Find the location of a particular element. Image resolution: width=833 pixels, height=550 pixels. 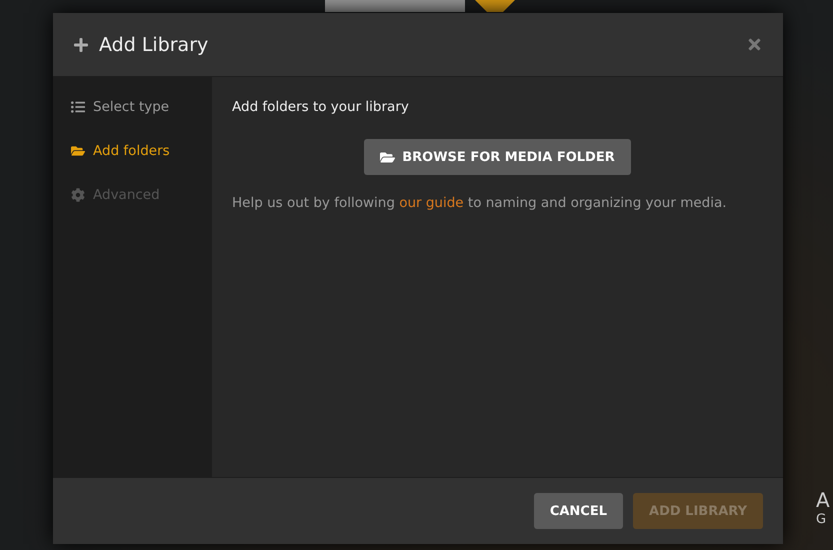

gear-icon is located at coordinates (78, 195).